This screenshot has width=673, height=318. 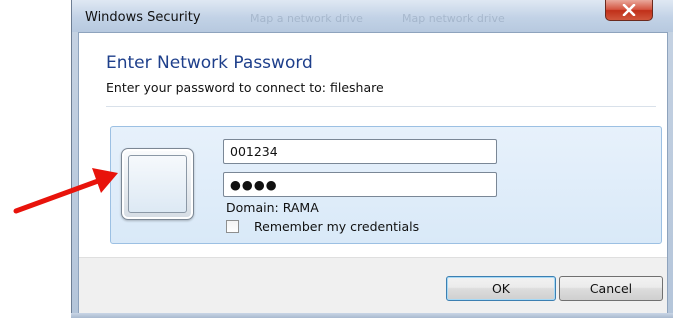 What do you see at coordinates (336, 226) in the screenshot?
I see `remember-credentials-label: Remember my credentials` at bounding box center [336, 226].